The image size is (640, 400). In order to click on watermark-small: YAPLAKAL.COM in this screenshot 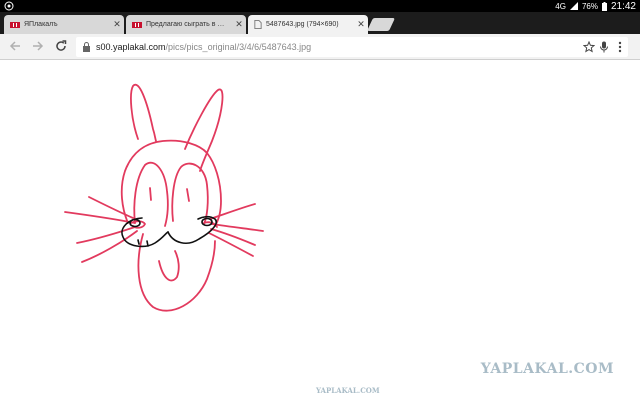, I will do `click(348, 390)`.